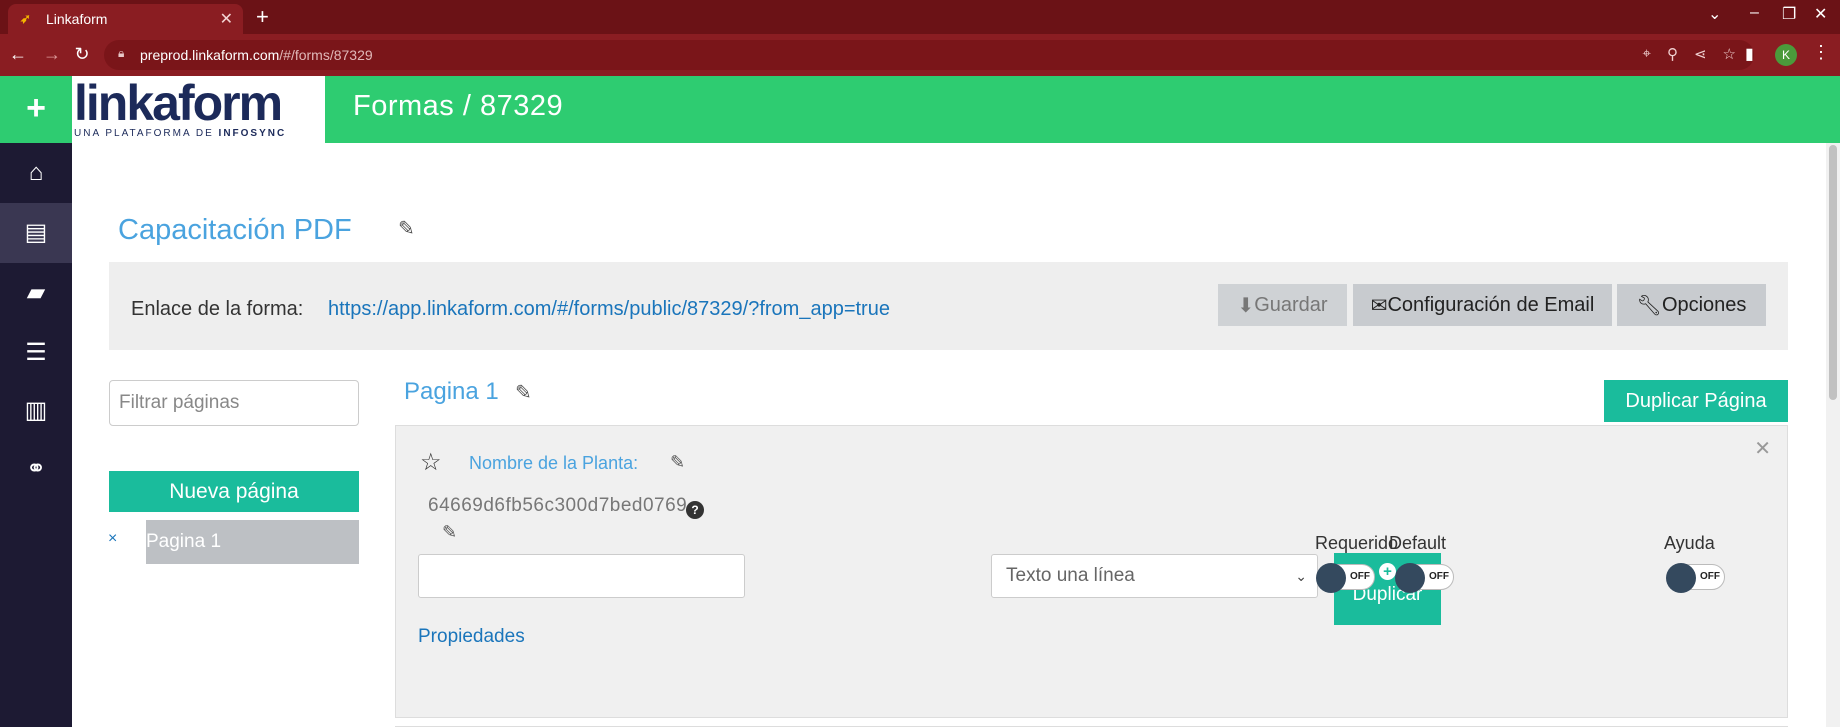 The height and width of the screenshot is (727, 1840). What do you see at coordinates (36, 469) in the screenshot?
I see `link-icon: ⚭` at bounding box center [36, 469].